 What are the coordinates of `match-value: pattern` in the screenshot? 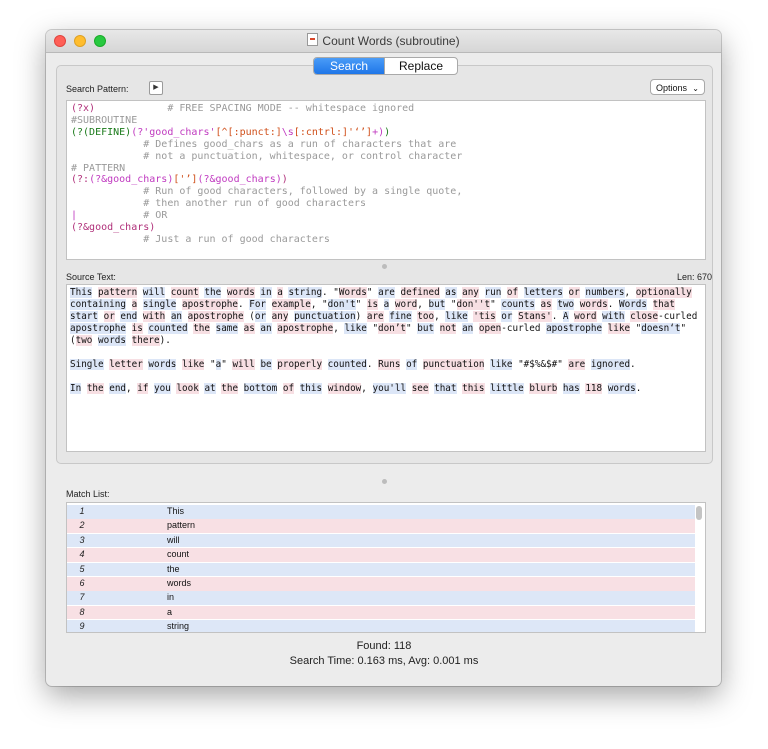 It's located at (181, 525).